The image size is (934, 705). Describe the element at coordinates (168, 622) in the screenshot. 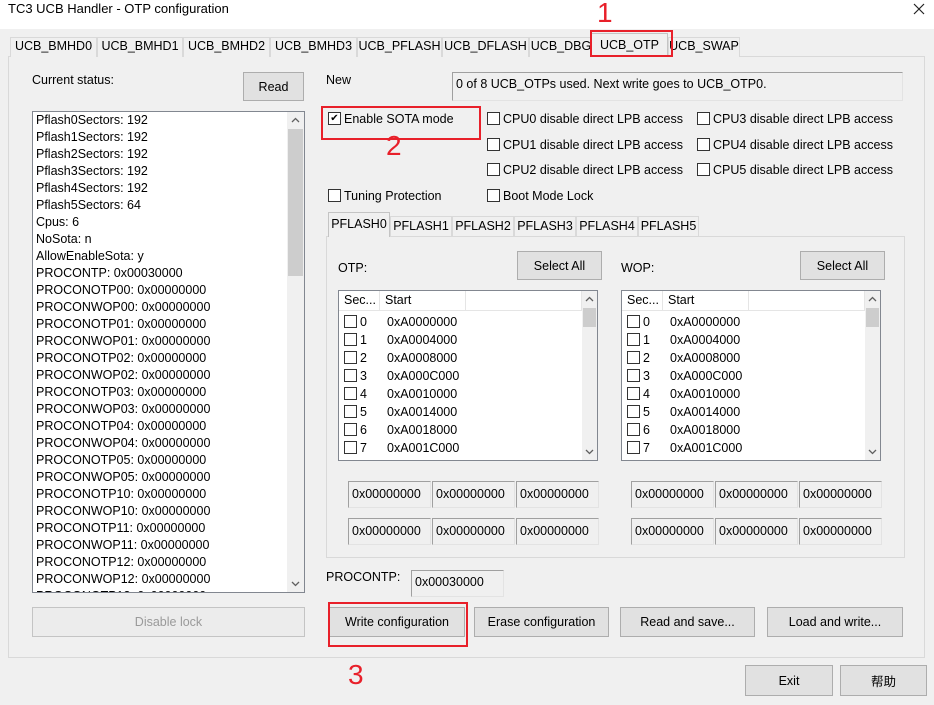

I see `disable-lock-button: Disable lock` at that location.